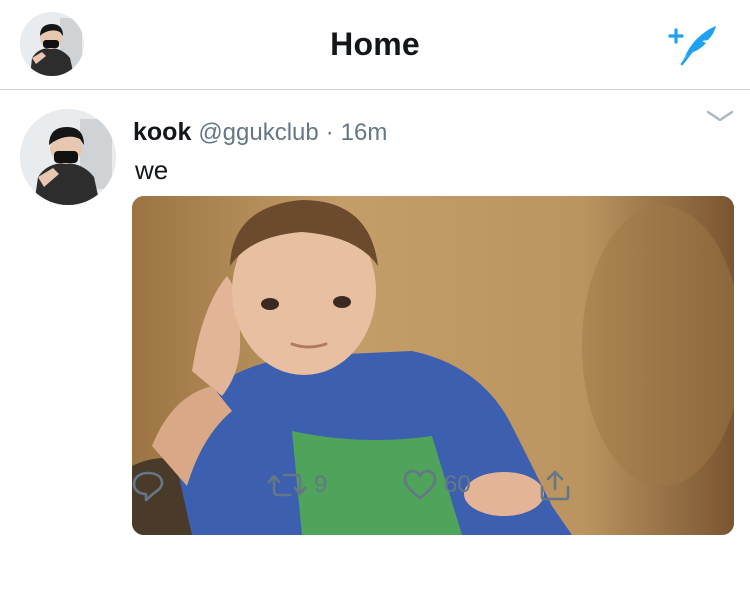  Describe the element at coordinates (152, 170) in the screenshot. I see `tweet-text: we` at that location.